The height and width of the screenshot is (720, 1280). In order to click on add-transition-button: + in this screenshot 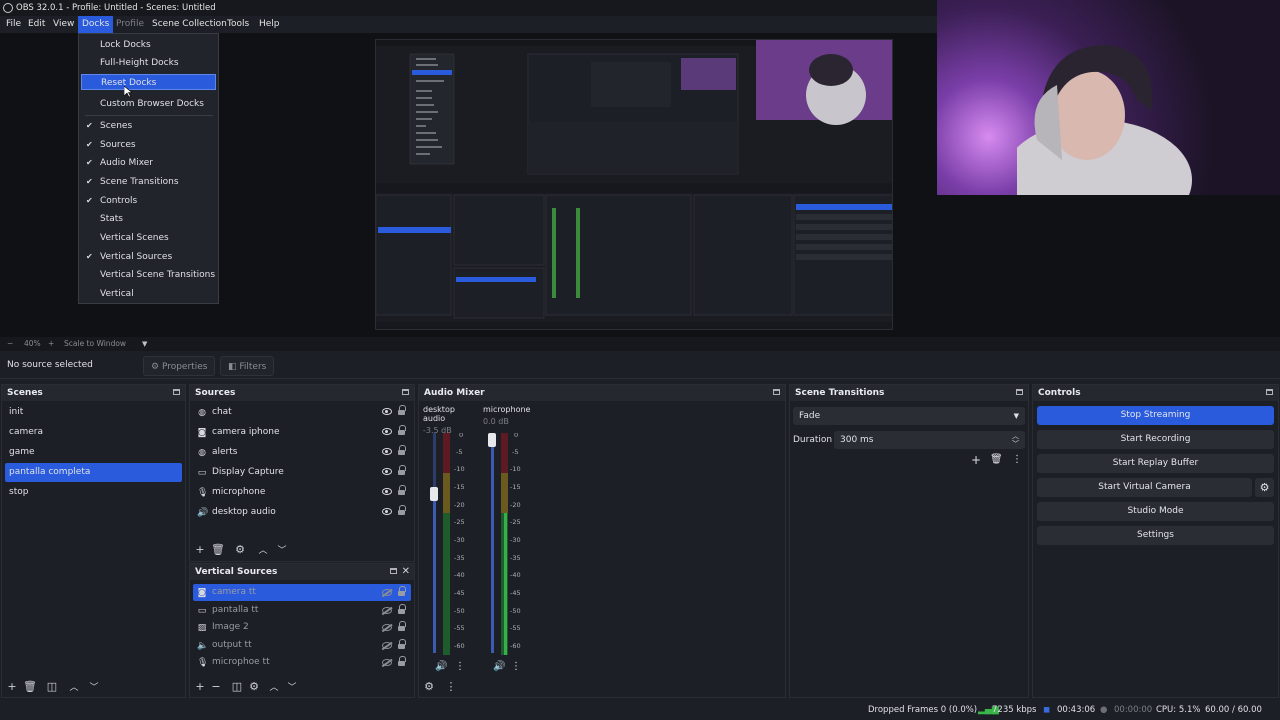, I will do `click(976, 460)`.